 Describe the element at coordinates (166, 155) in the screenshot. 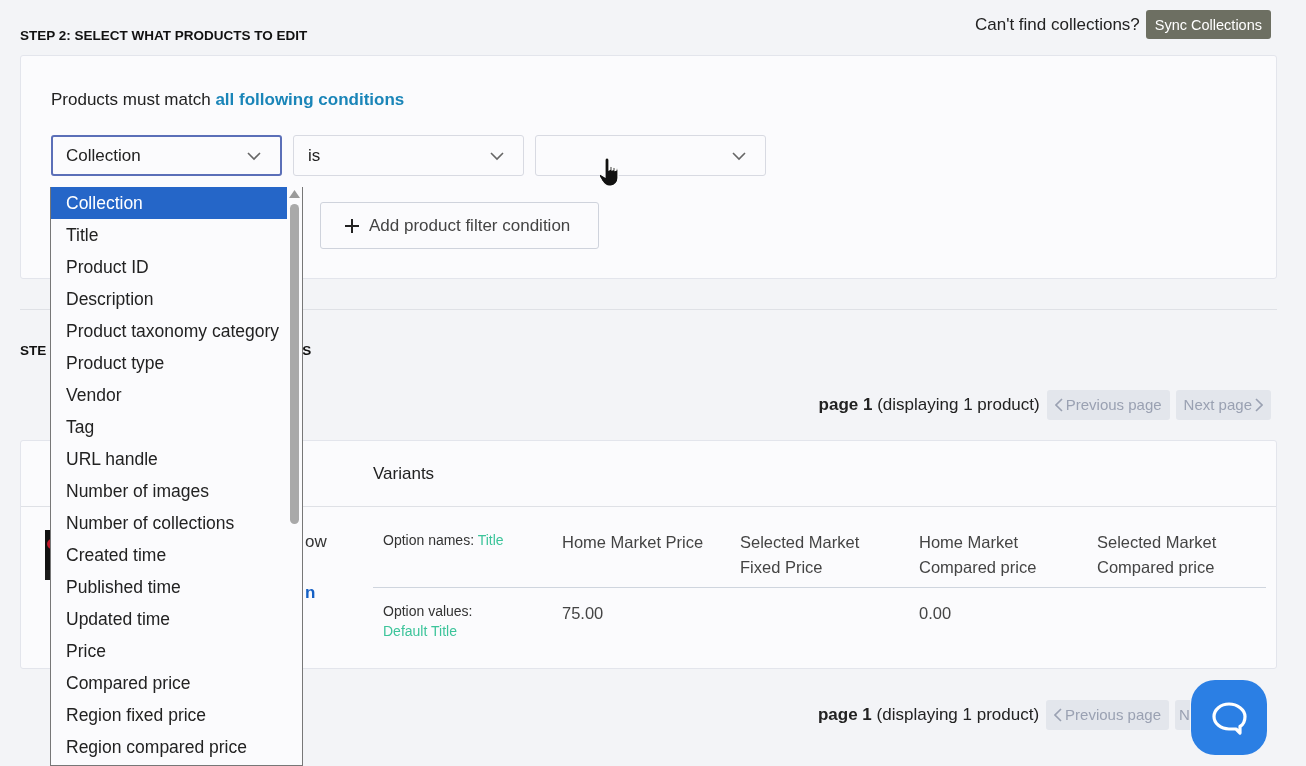

I see `select-field: Collection` at that location.